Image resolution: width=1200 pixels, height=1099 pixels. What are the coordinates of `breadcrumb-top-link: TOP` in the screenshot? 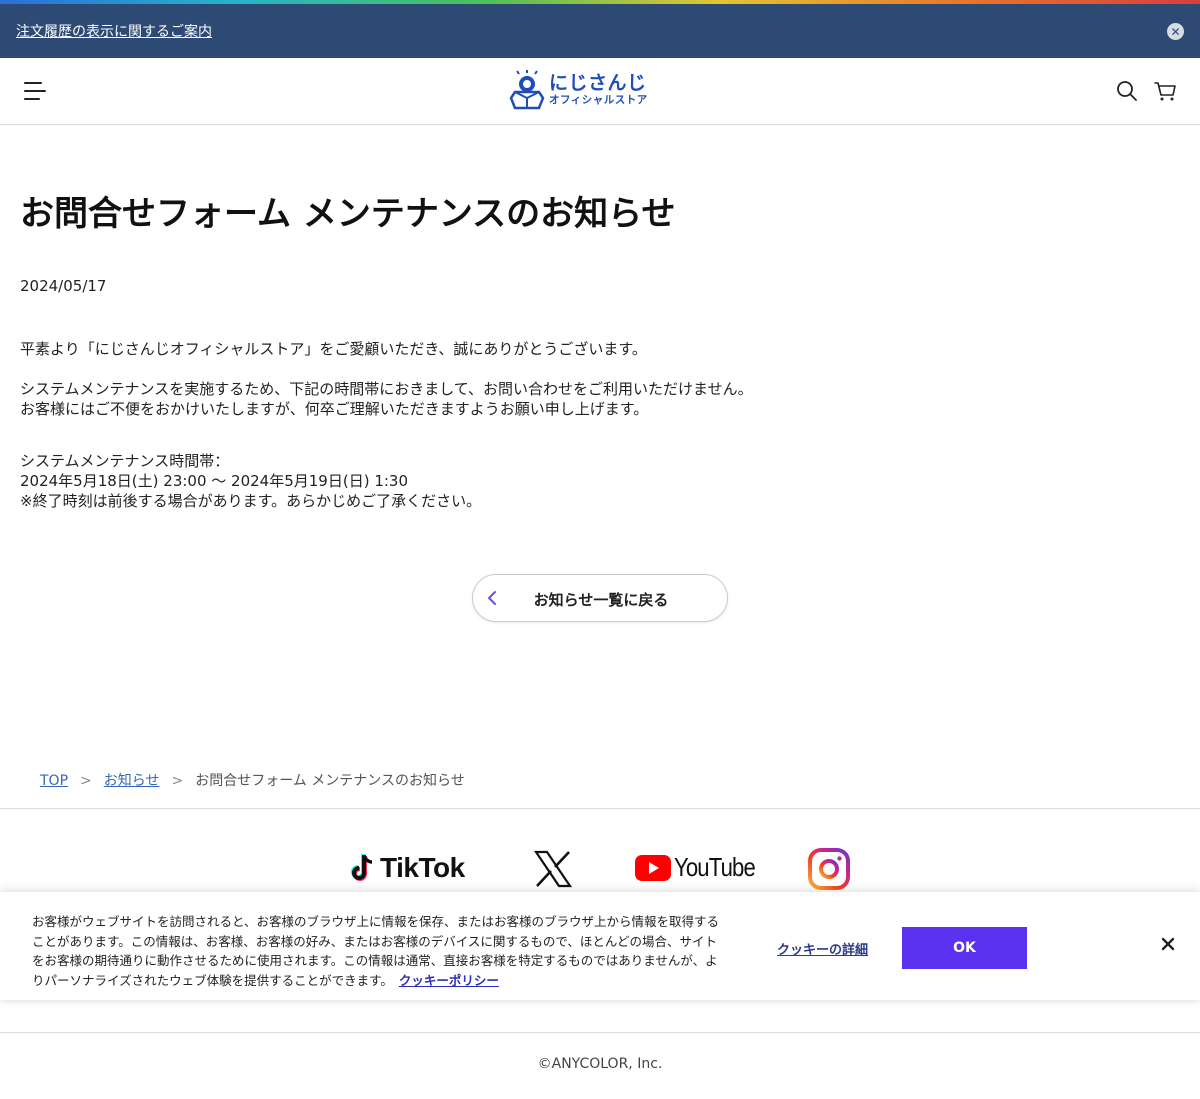 It's located at (54, 781).